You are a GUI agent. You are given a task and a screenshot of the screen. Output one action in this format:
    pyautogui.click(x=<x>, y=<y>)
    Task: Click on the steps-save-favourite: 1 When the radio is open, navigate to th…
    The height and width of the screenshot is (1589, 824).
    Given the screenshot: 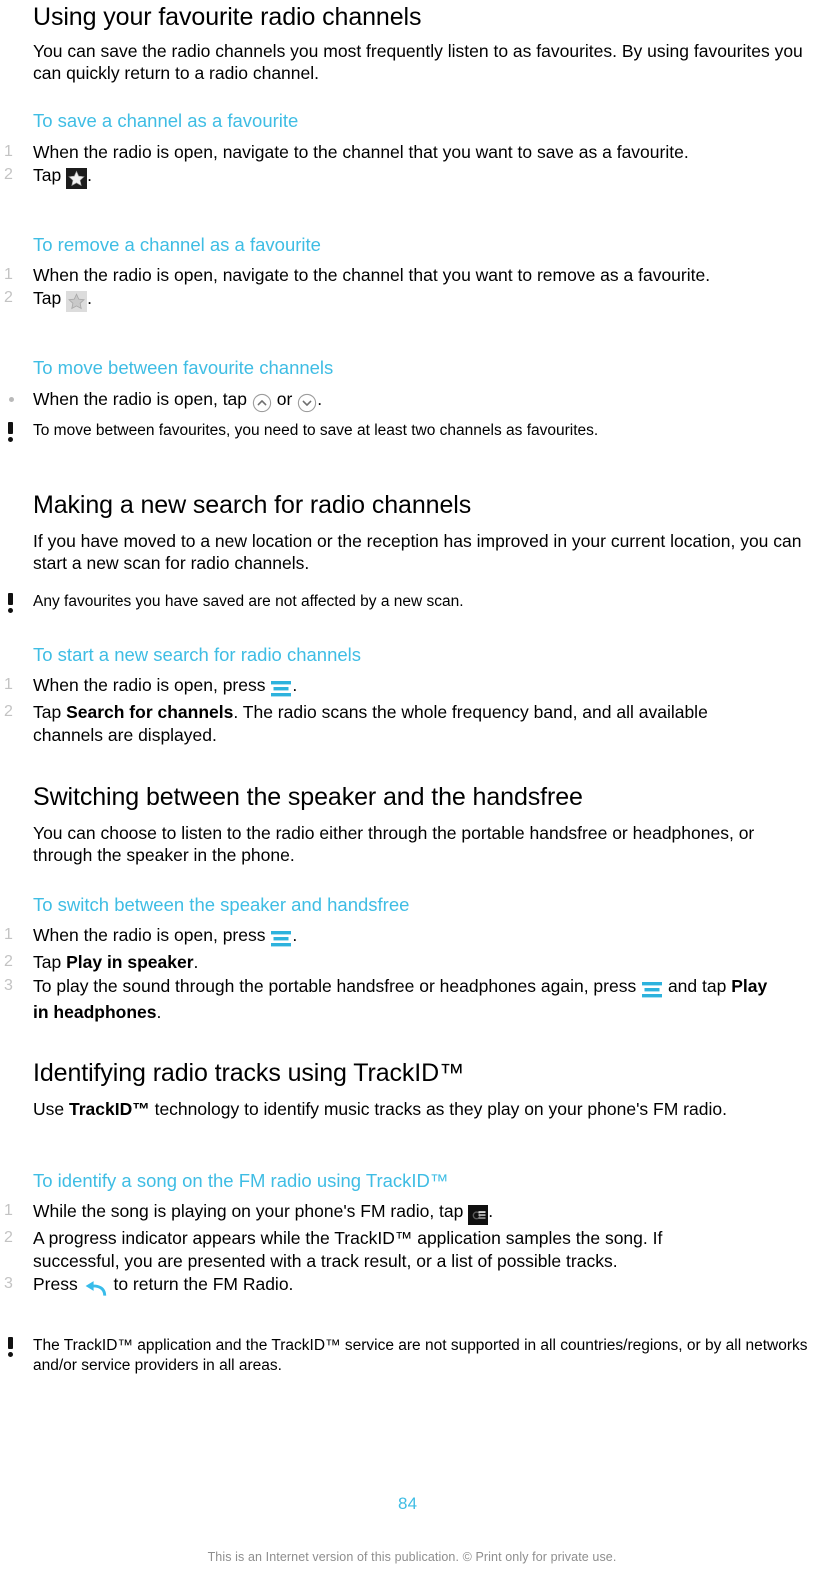 What is the action you would take?
    pyautogui.click(x=412, y=166)
    